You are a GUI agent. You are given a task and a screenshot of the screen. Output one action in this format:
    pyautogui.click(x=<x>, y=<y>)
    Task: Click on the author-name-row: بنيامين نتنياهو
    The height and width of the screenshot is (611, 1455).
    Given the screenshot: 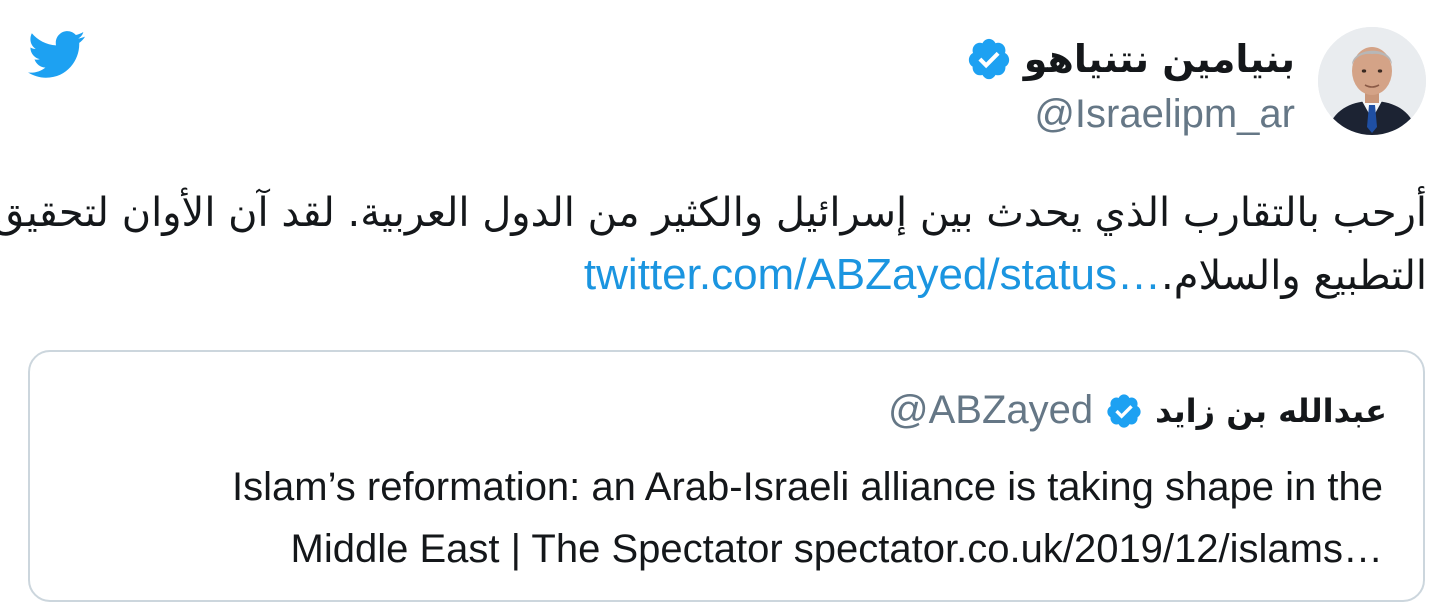 What is the action you would take?
    pyautogui.click(x=995, y=59)
    